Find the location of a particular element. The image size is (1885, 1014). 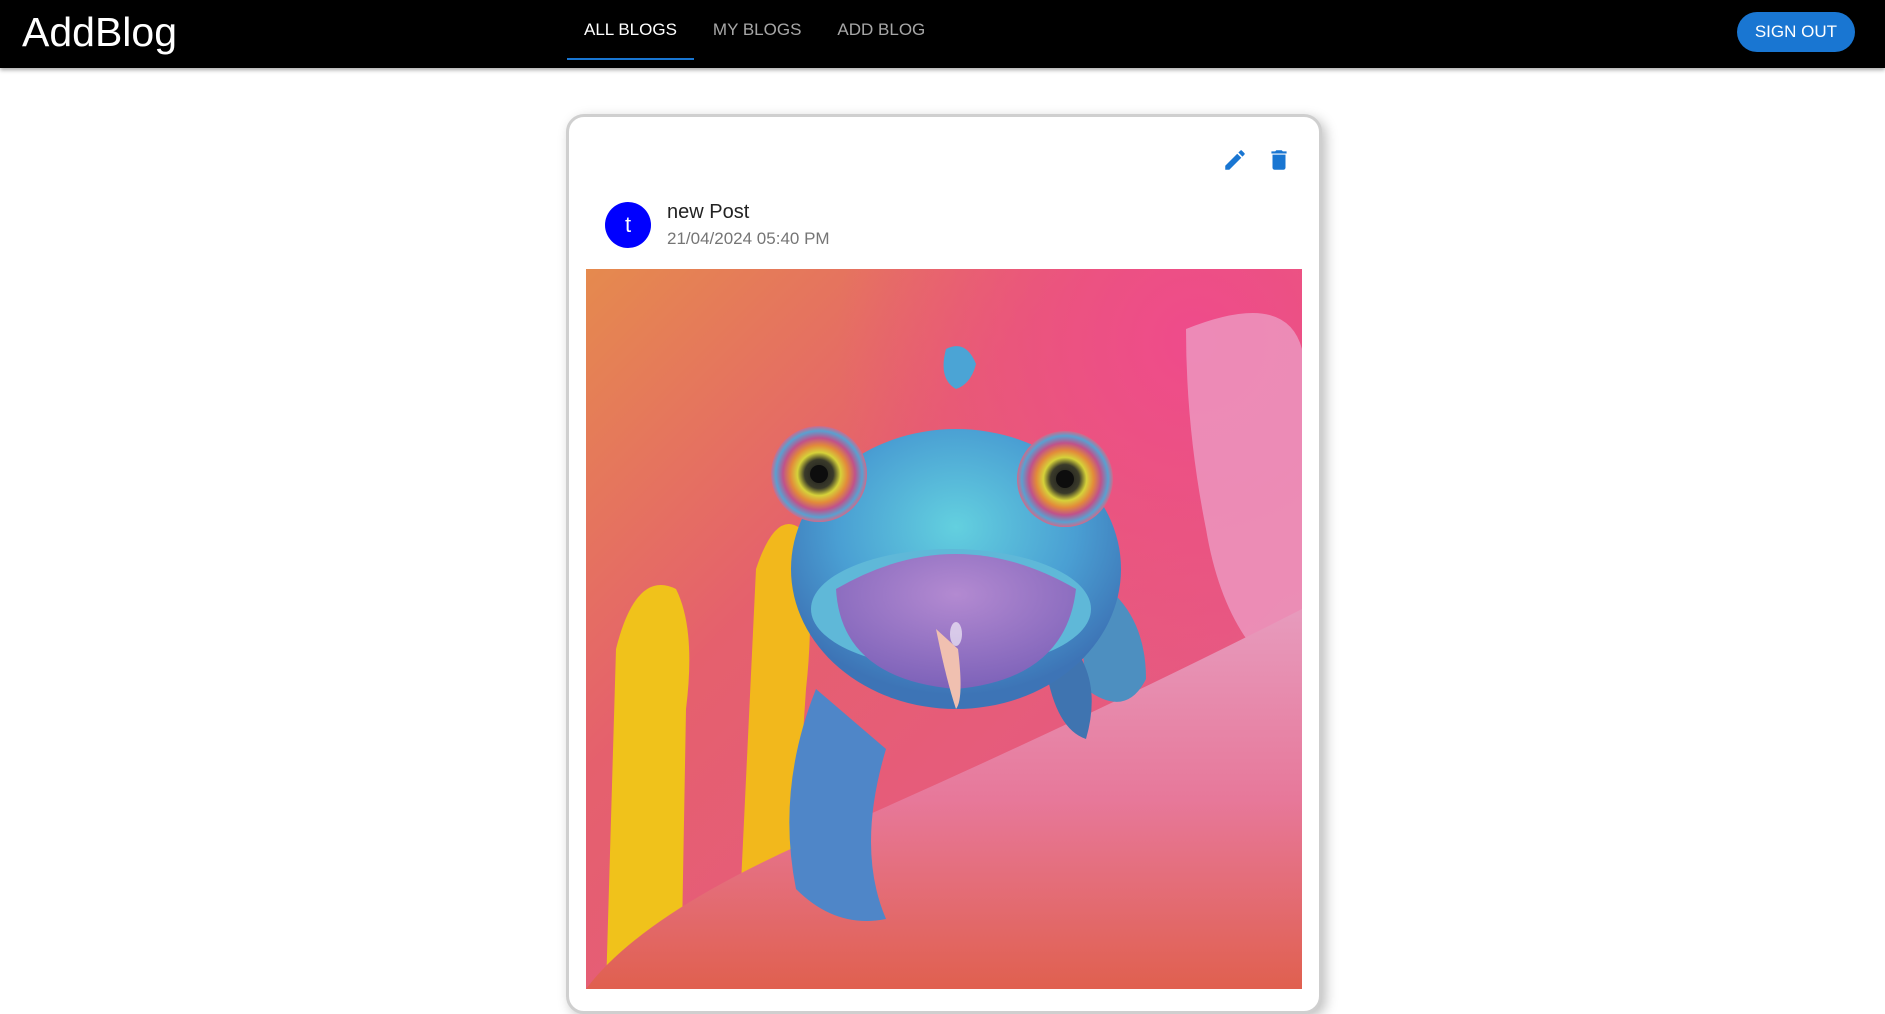

tab-my-blogs: MY BLOGS is located at coordinates (757, 30).